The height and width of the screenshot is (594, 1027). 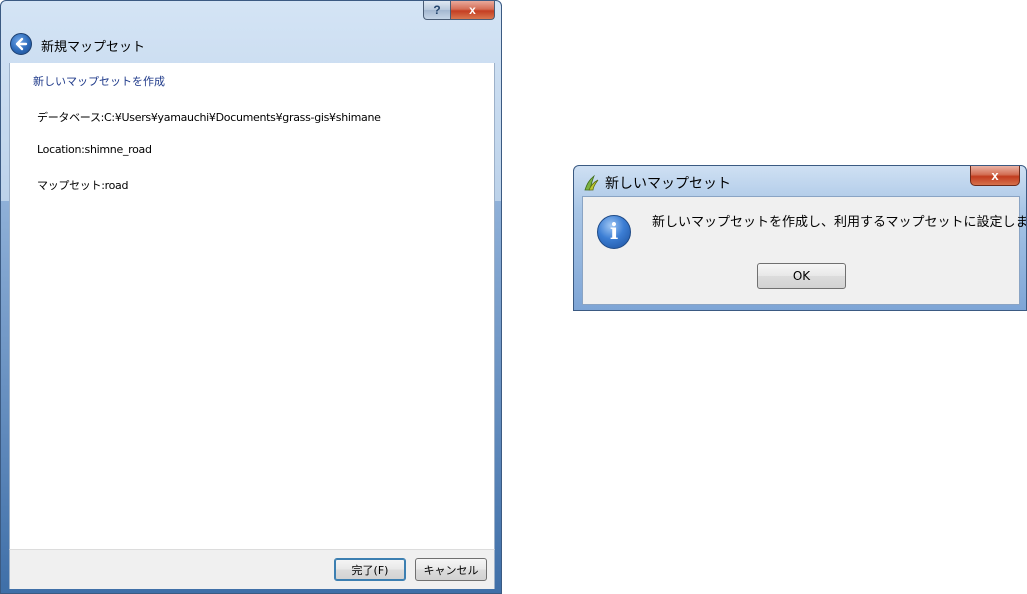 What do you see at coordinates (668, 184) in the screenshot?
I see `message-box-title: 新しいマップセット` at bounding box center [668, 184].